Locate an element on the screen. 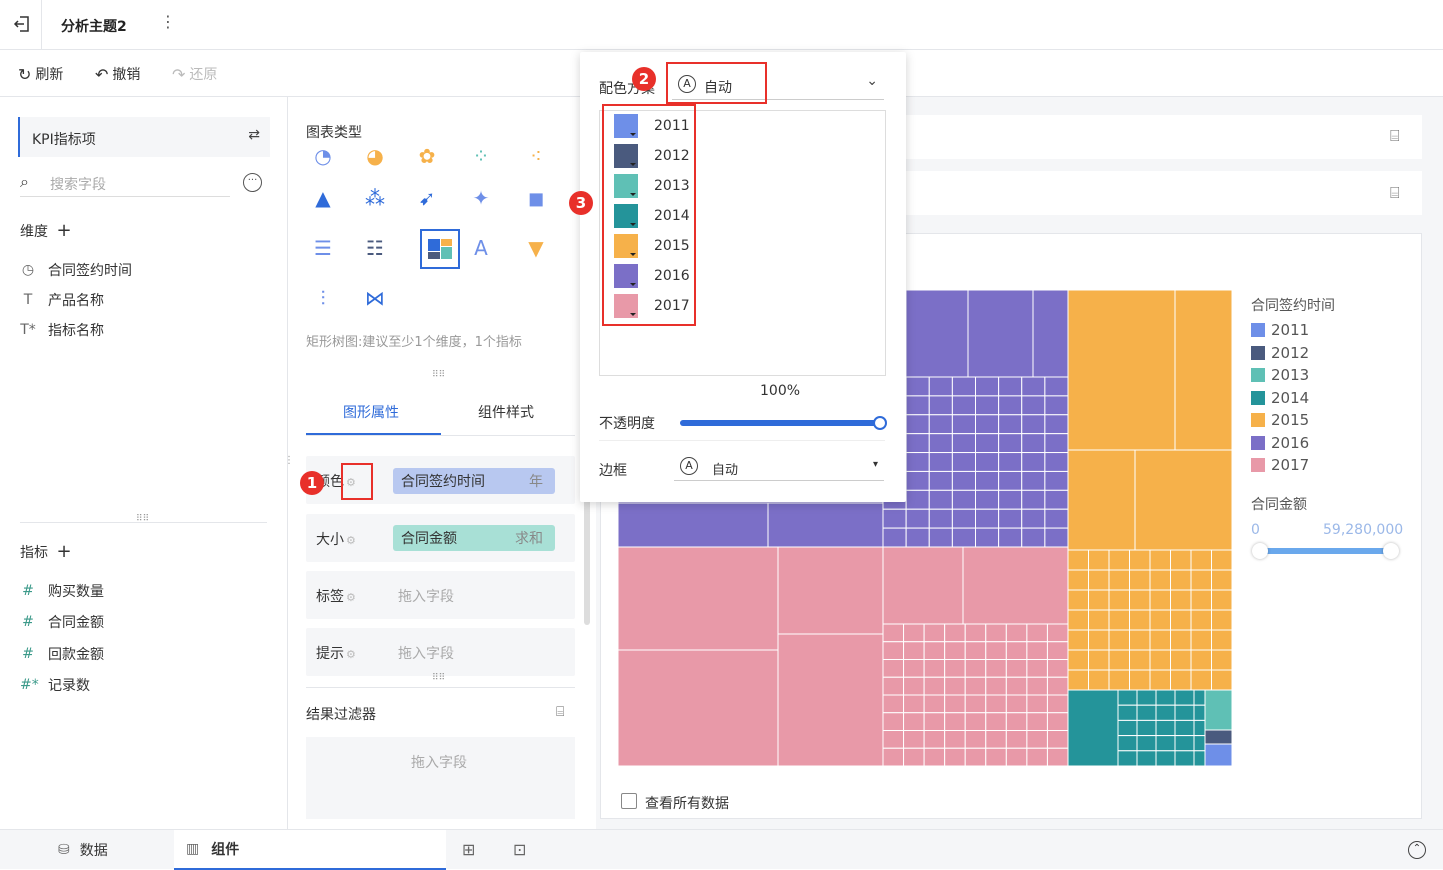  point-map-icon: ⁂ is located at coordinates (375, 198).